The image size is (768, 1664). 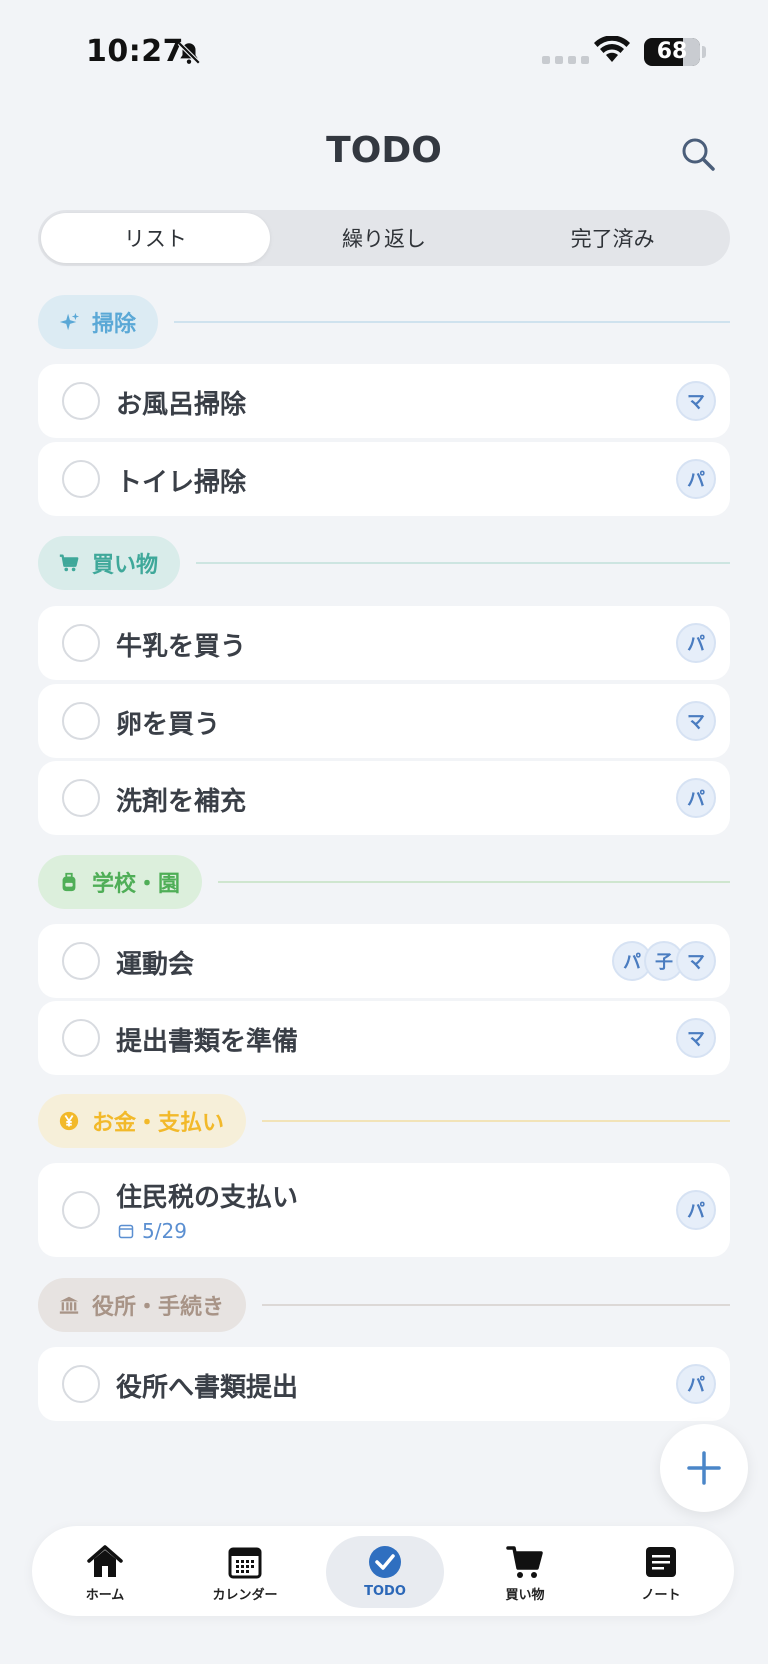 I want to click on tab-recurring: 繰り返し, so click(x=384, y=238).